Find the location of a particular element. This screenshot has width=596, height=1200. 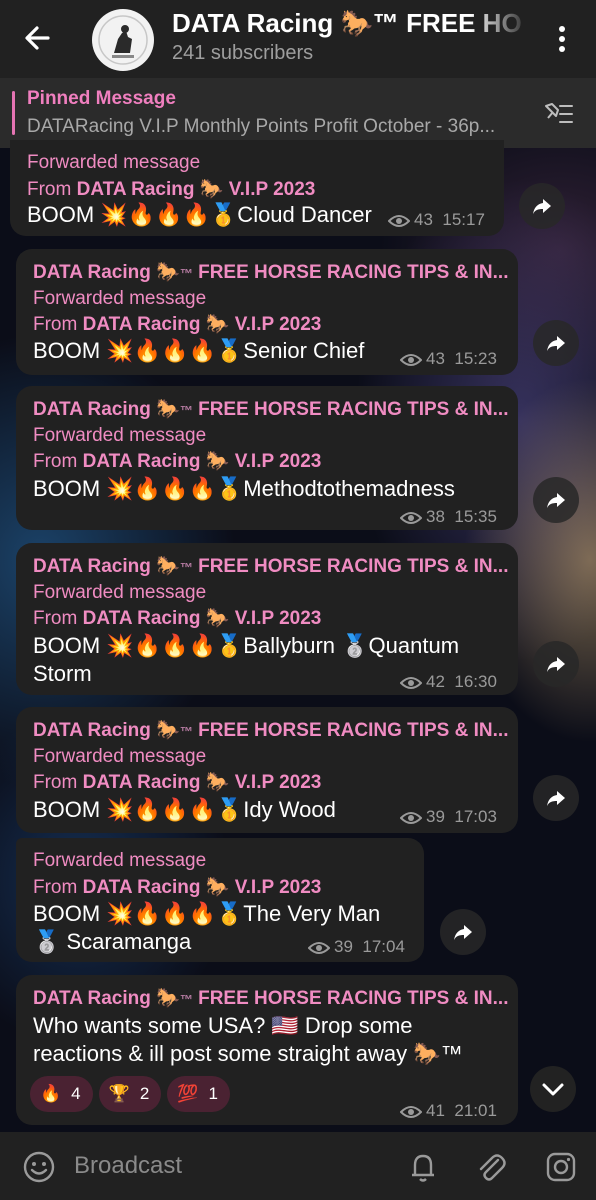

broadcast-input: Broadcast is located at coordinates (128, 1166).